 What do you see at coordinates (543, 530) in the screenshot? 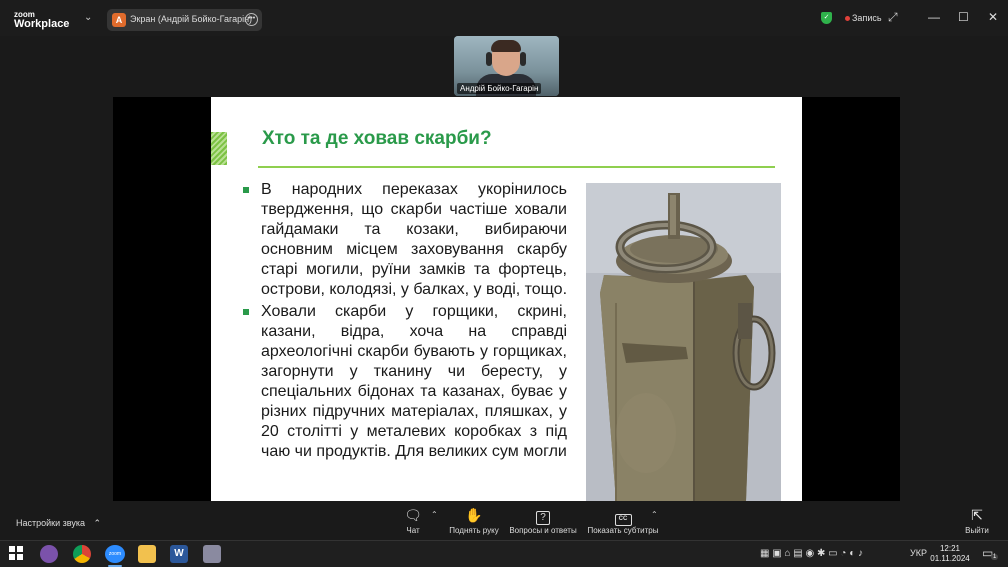
I see `qa-label: Вопросы и ответы` at bounding box center [543, 530].